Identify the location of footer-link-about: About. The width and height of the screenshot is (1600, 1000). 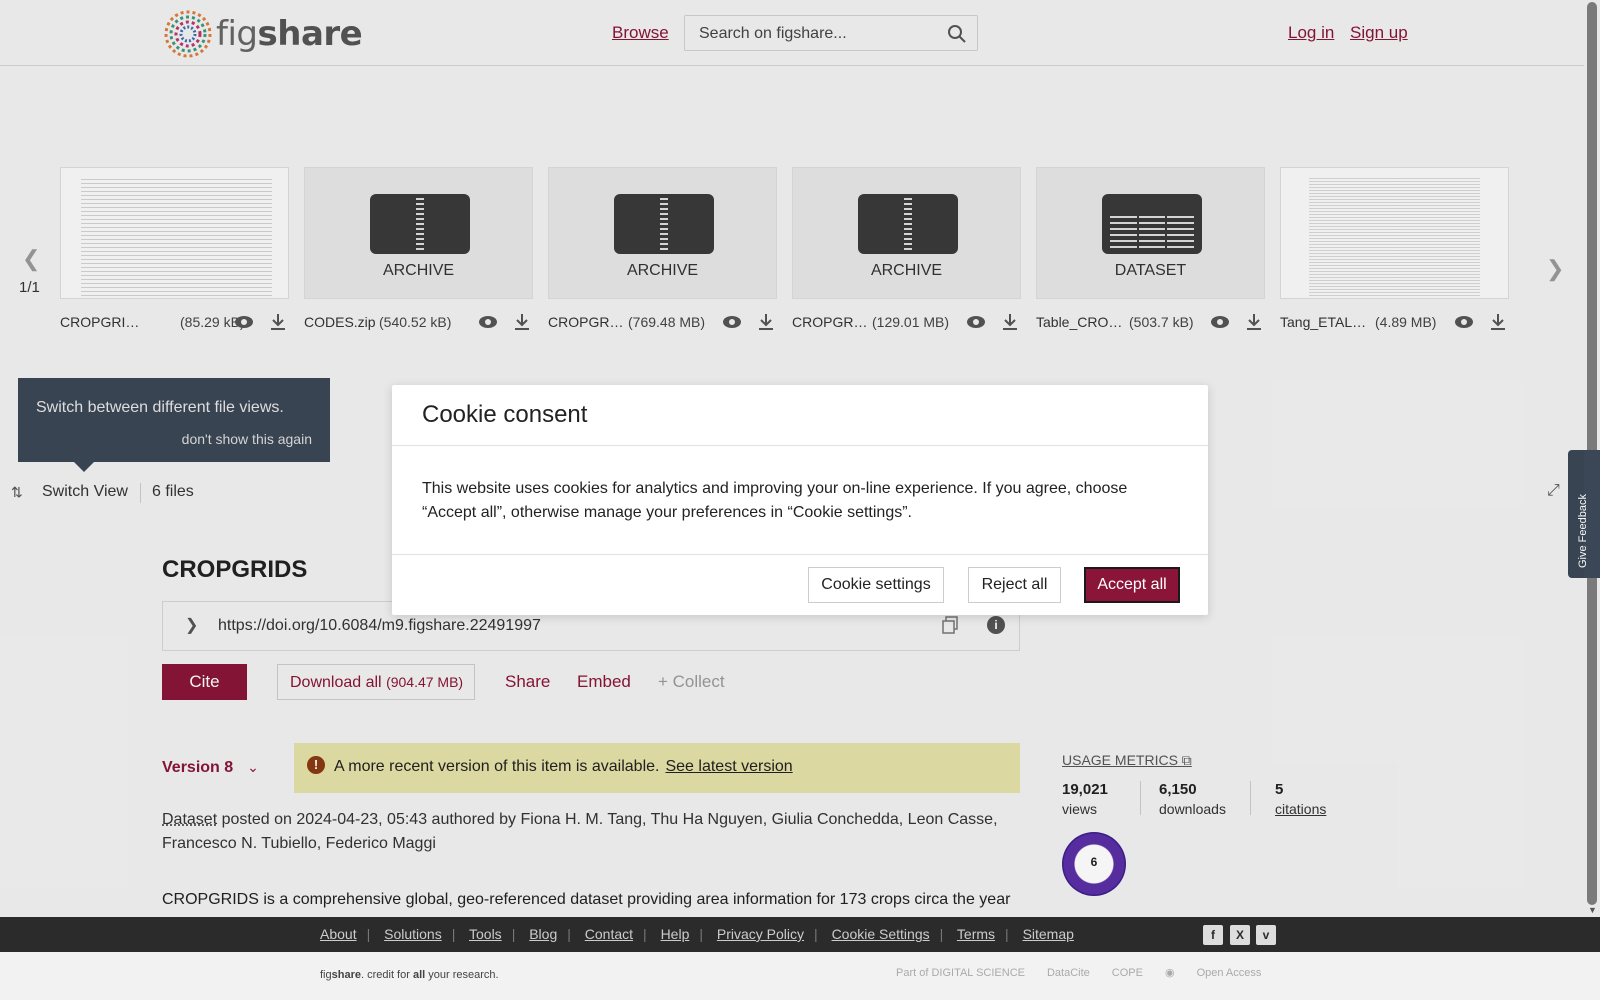
(338, 934).